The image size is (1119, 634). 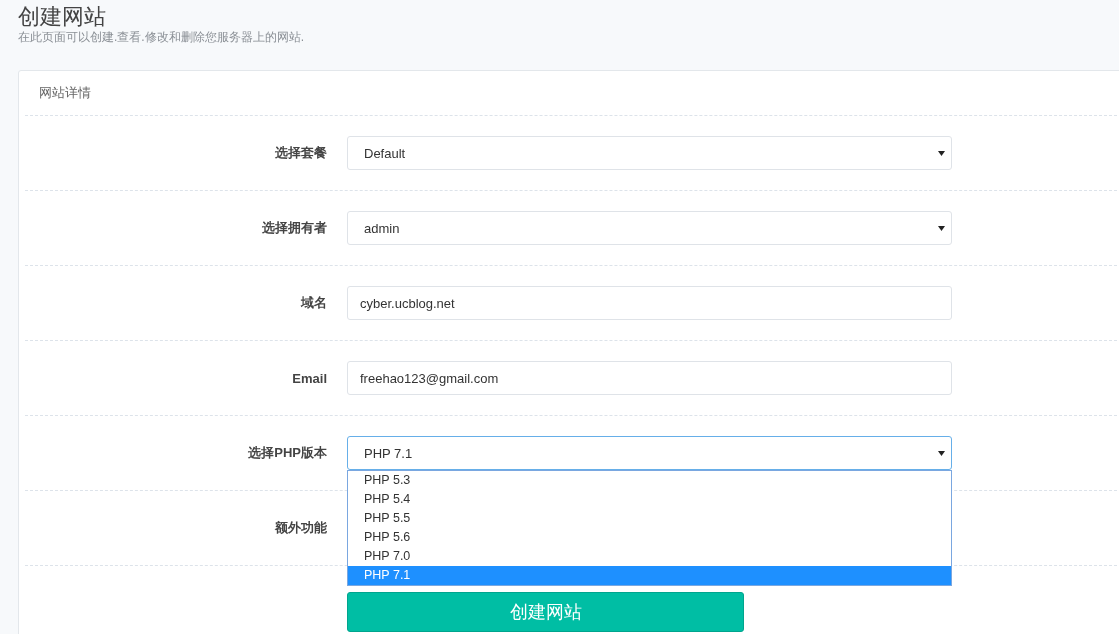 I want to click on page-title: 创建网站, so click(x=62, y=17).